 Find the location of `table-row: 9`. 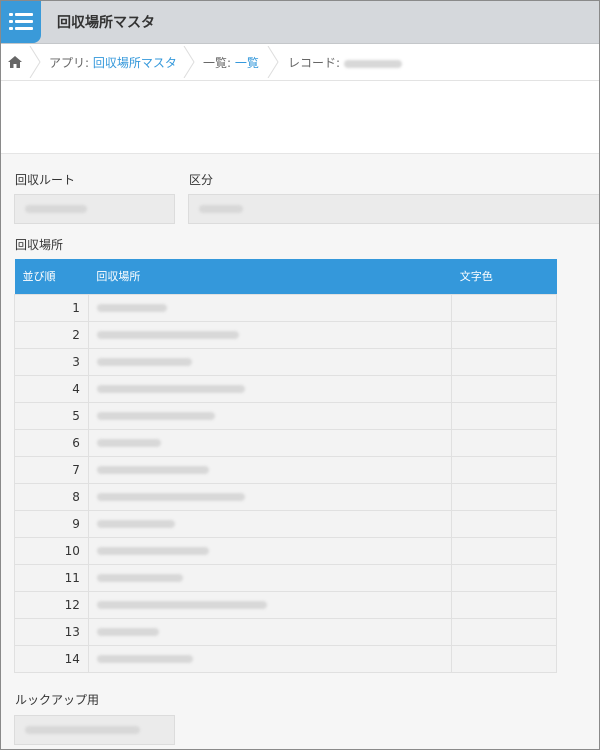

table-row: 9 is located at coordinates (285, 523).